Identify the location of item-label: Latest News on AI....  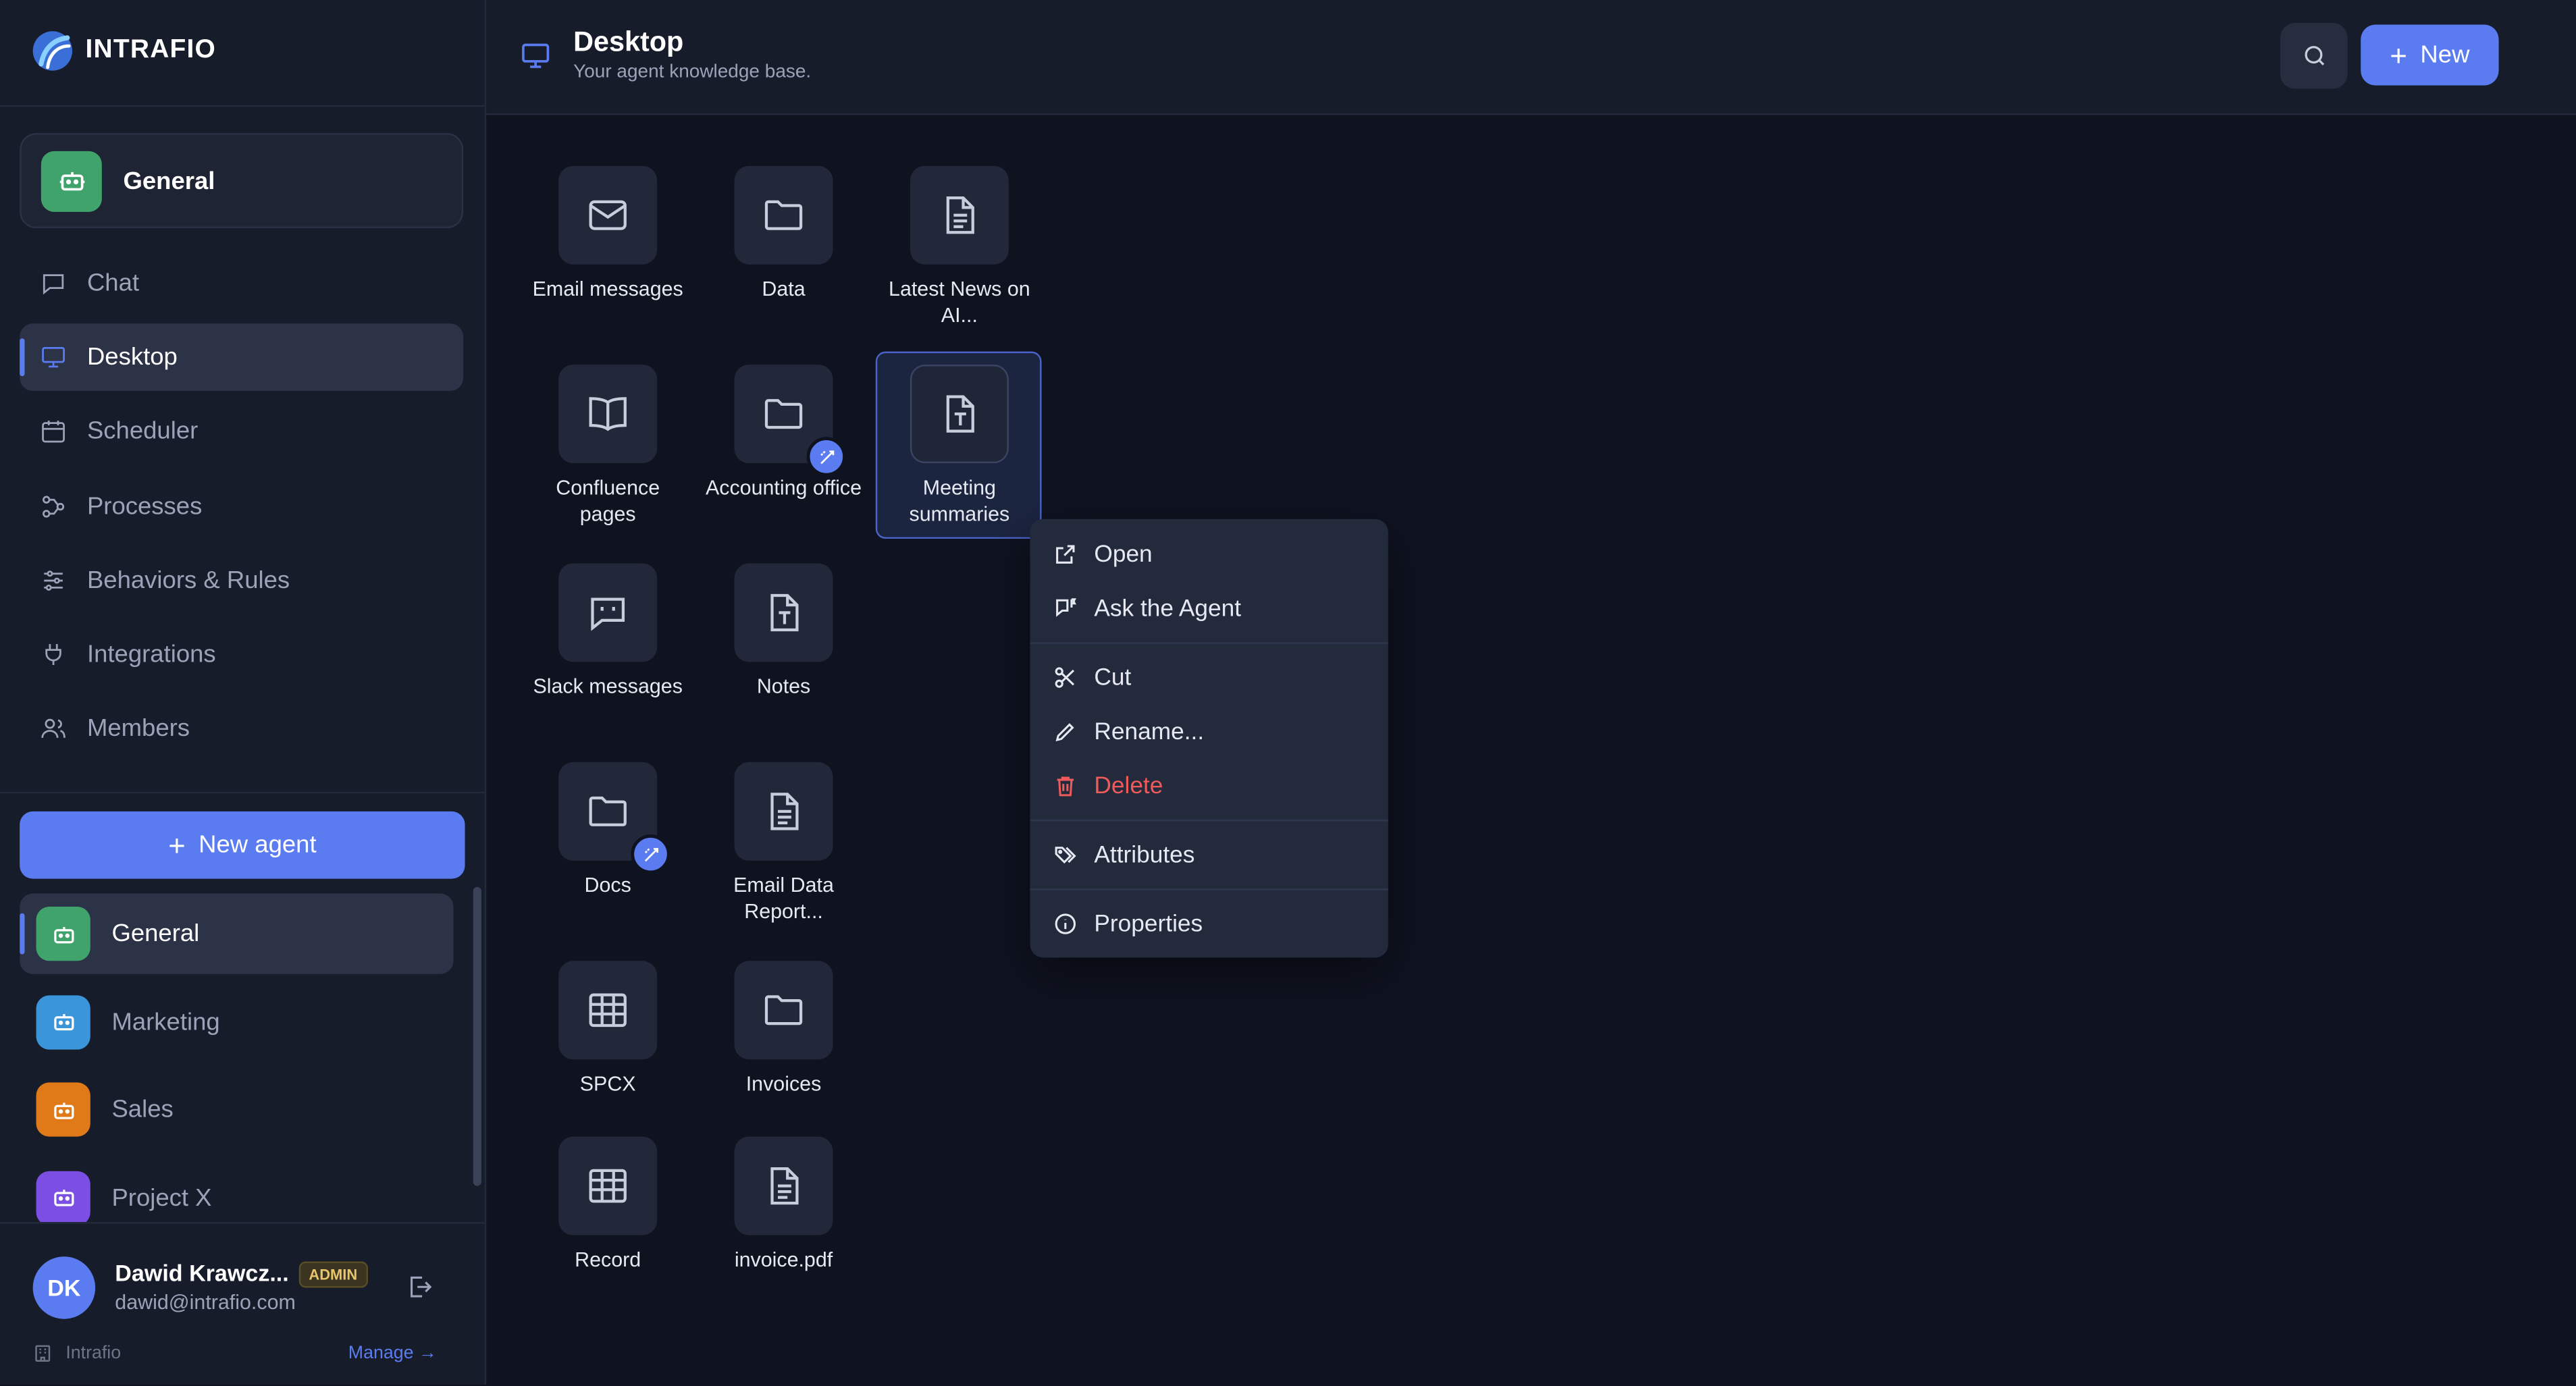
(959, 302).